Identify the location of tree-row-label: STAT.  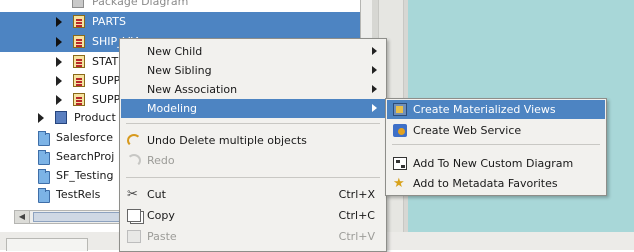
(105, 61).